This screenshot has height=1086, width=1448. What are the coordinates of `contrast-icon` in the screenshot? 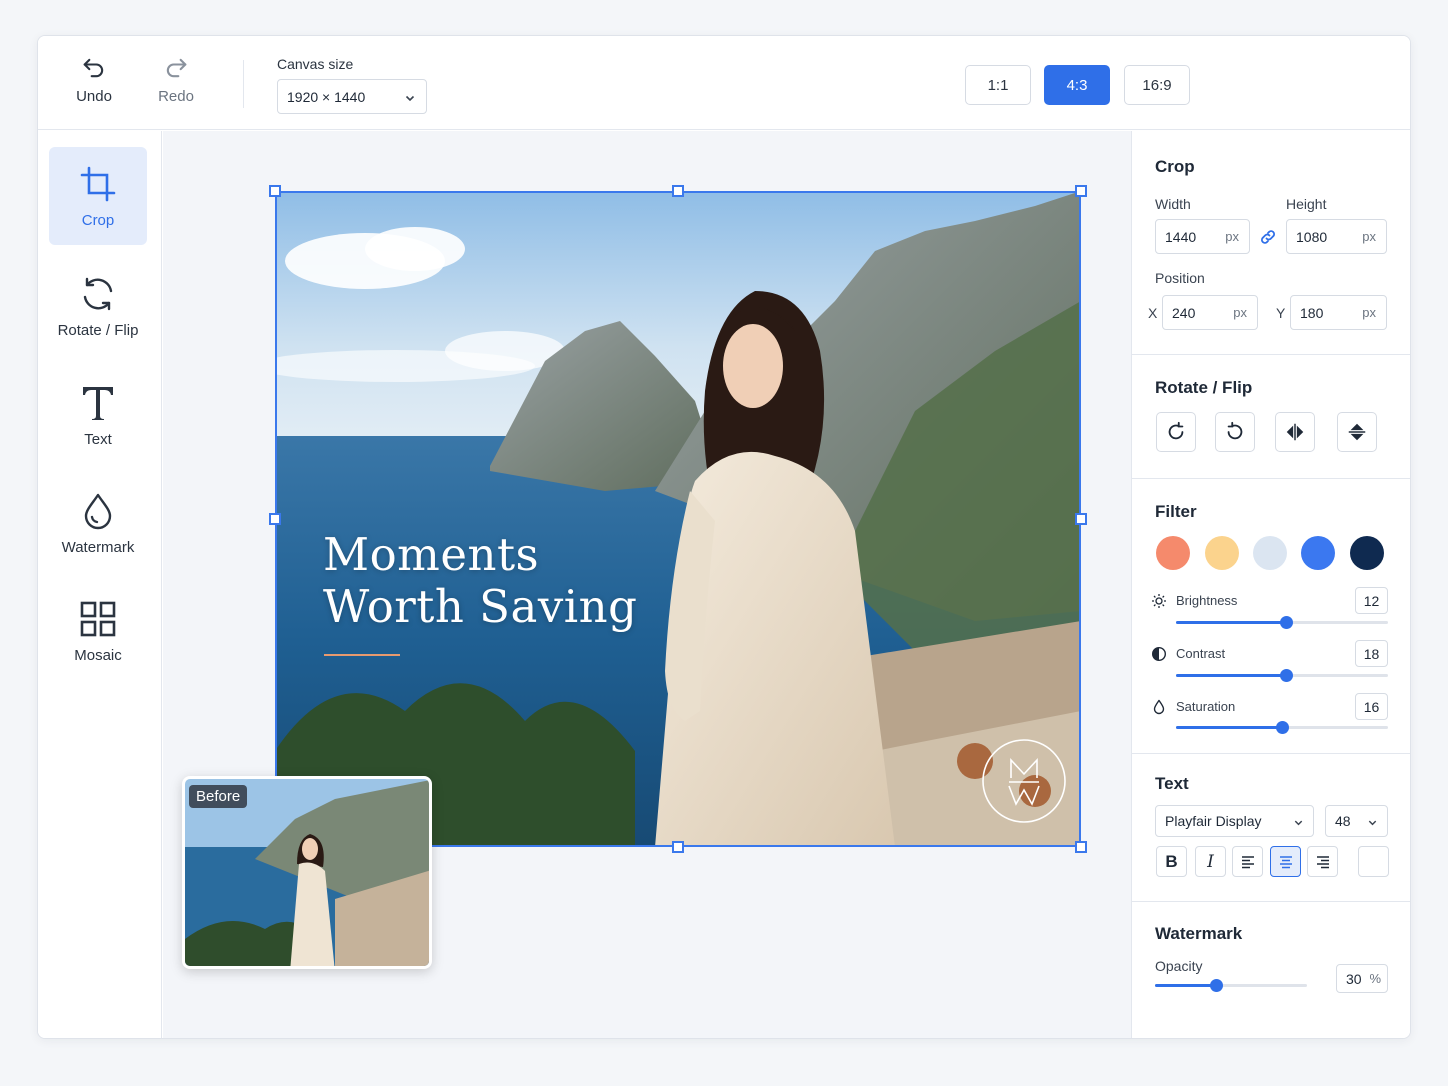 It's located at (1159, 654).